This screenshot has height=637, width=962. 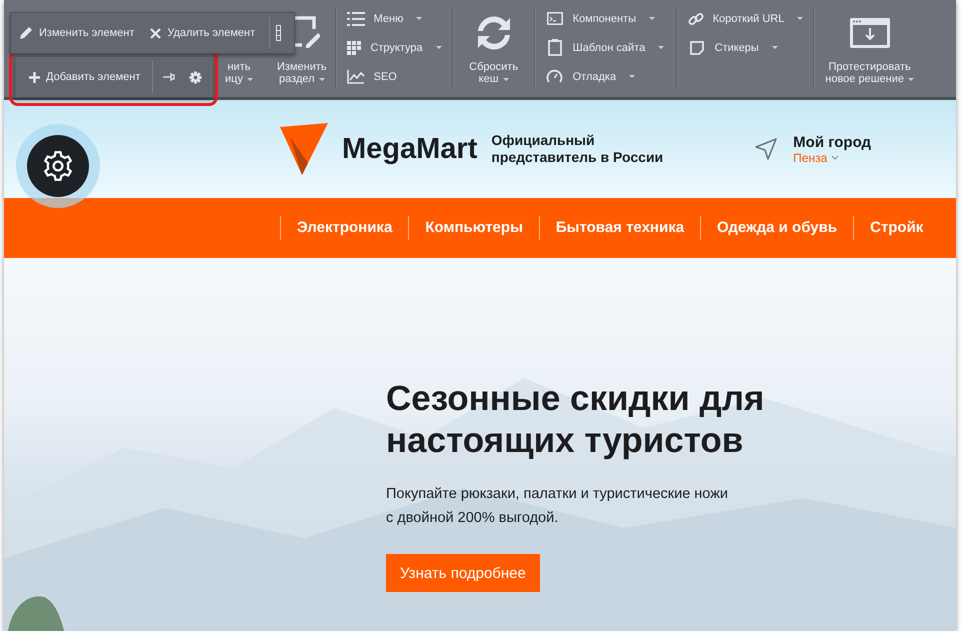 I want to click on clipboard-icon, so click(x=555, y=47).